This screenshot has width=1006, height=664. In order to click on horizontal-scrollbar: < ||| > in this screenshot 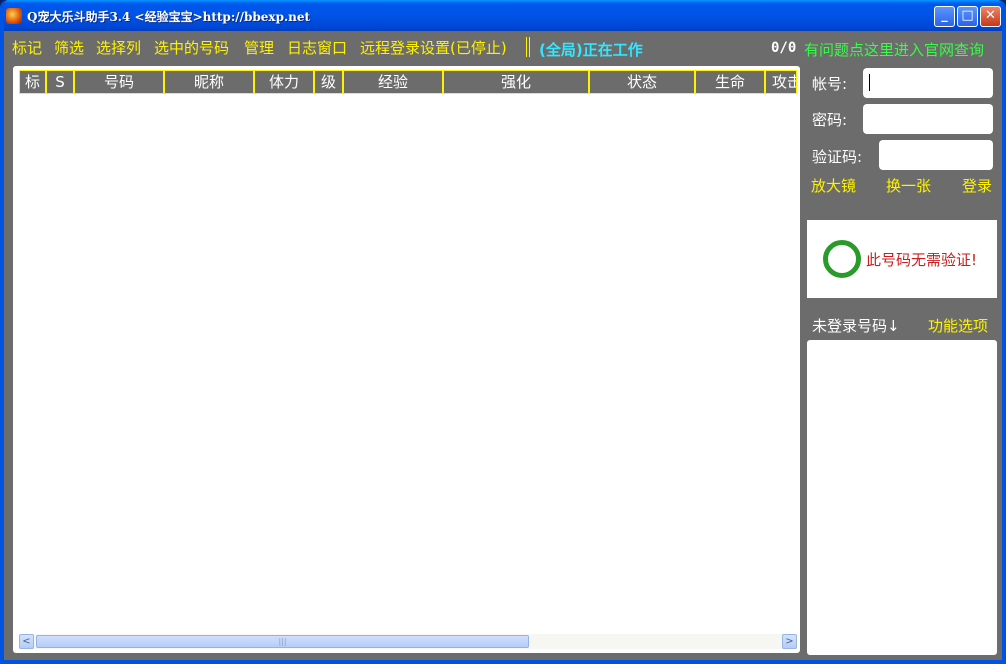, I will do `click(408, 641)`.